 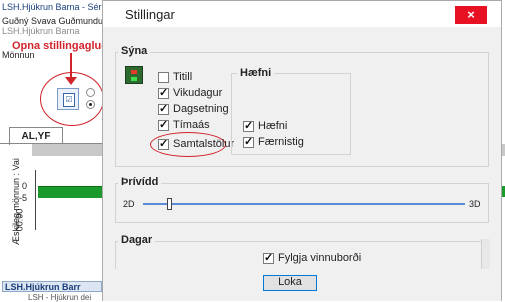 What do you see at coordinates (248, 125) in the screenshot?
I see `checkbox-haefni` at bounding box center [248, 125].